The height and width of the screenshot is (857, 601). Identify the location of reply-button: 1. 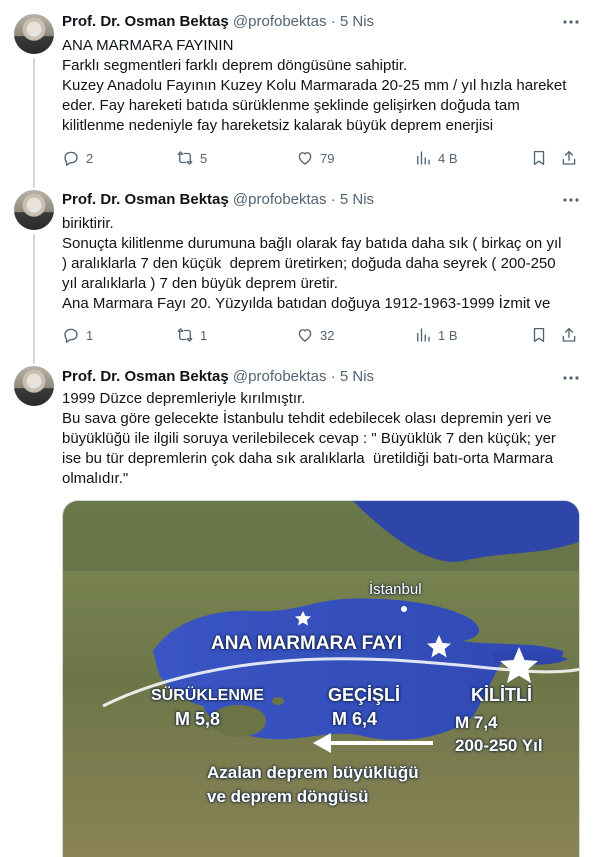
(77, 335).